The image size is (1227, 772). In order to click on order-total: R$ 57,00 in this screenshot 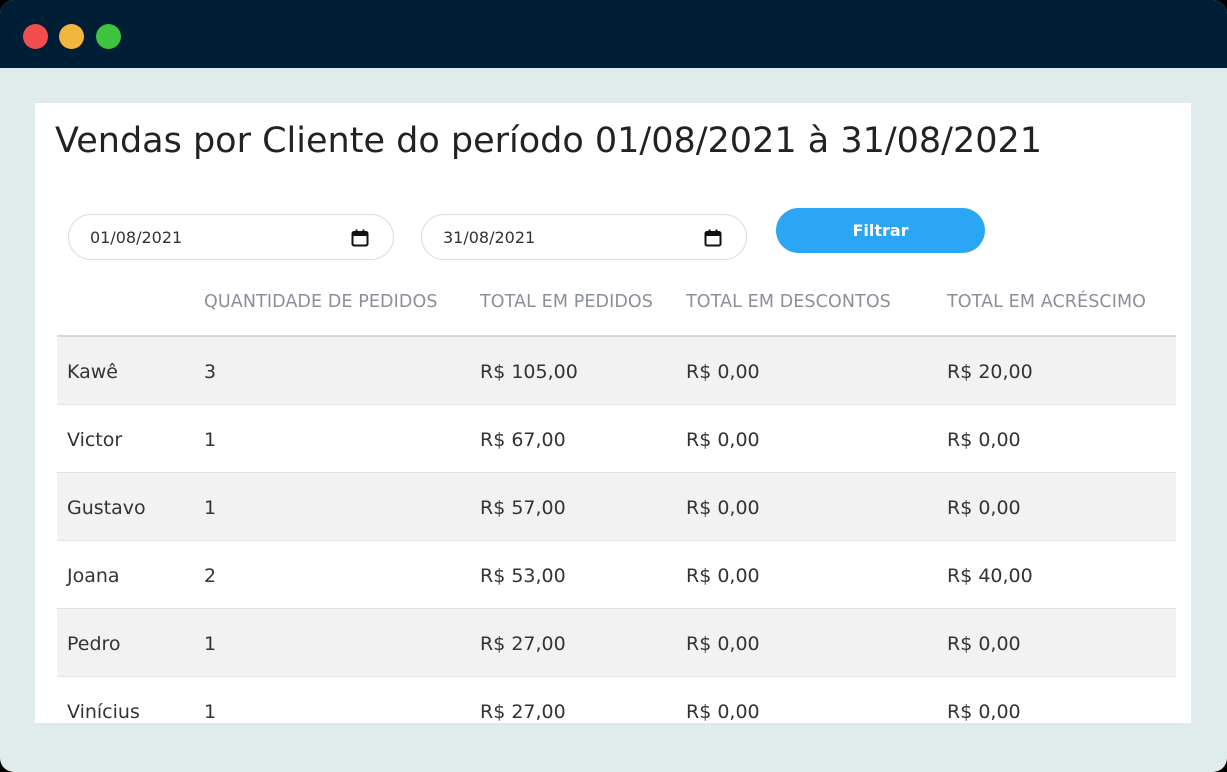, I will do `click(523, 508)`.